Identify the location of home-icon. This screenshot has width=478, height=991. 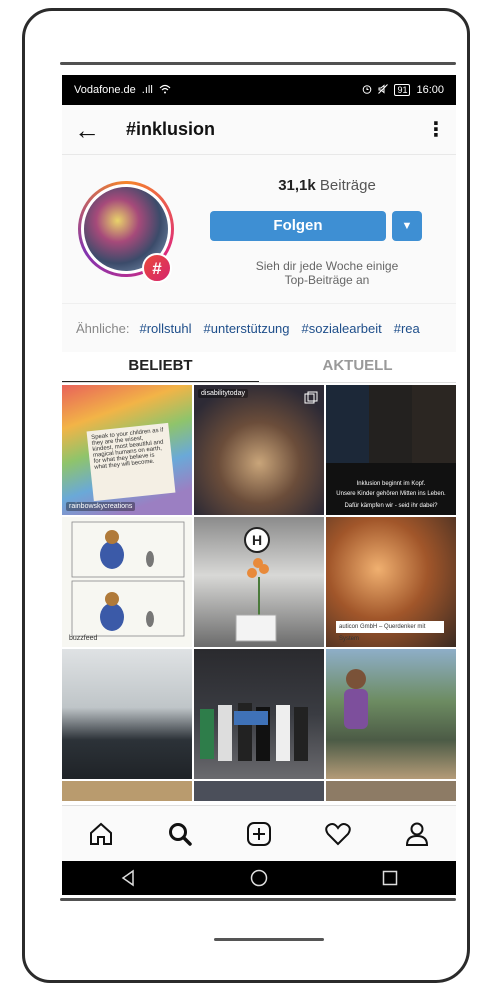
(101, 834).